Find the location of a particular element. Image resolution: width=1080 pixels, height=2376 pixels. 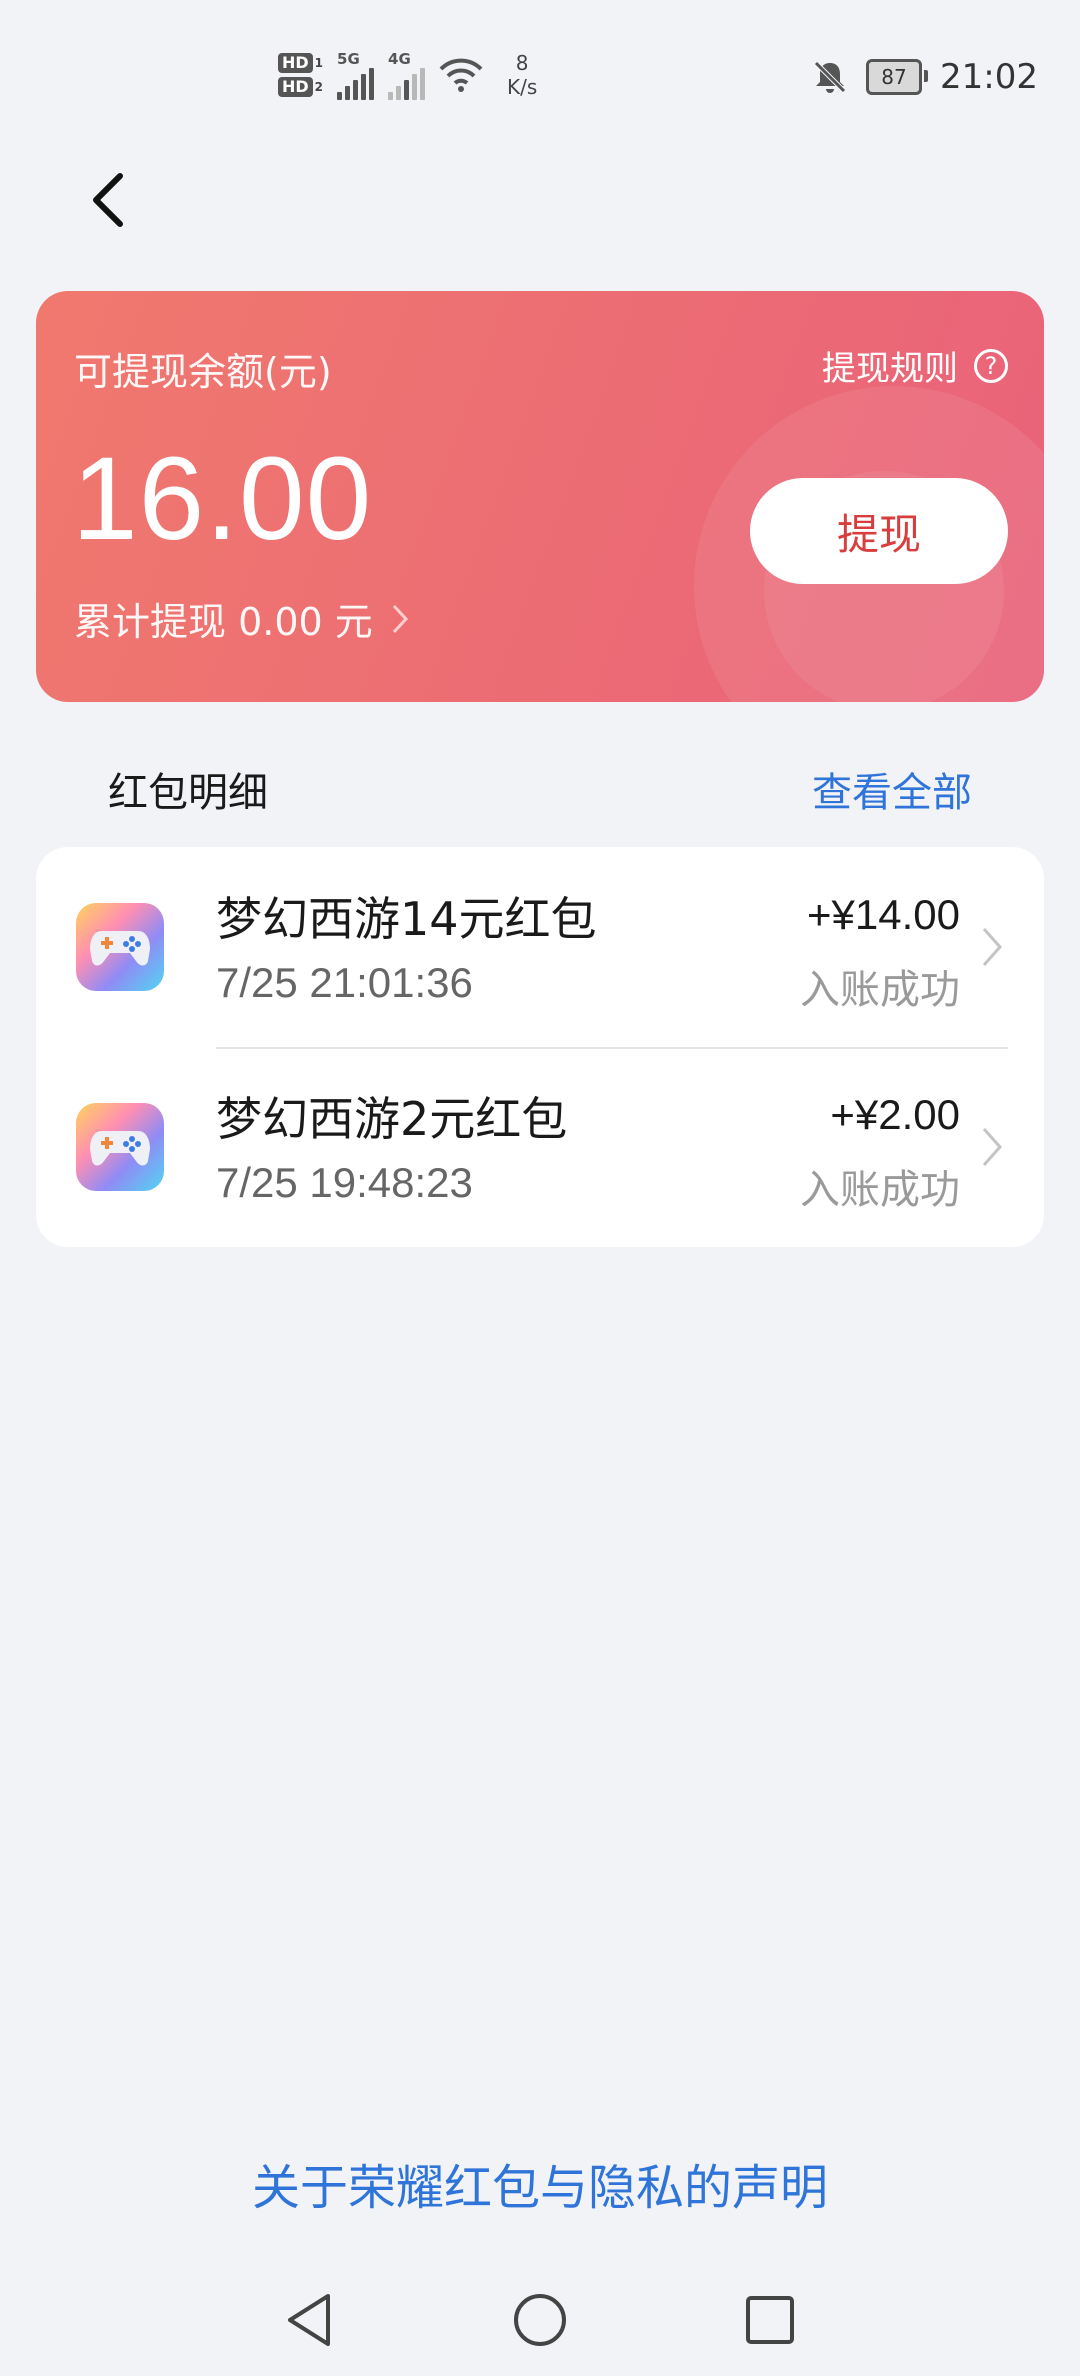

balance-label: 可提现余额(元) is located at coordinates (203, 372).